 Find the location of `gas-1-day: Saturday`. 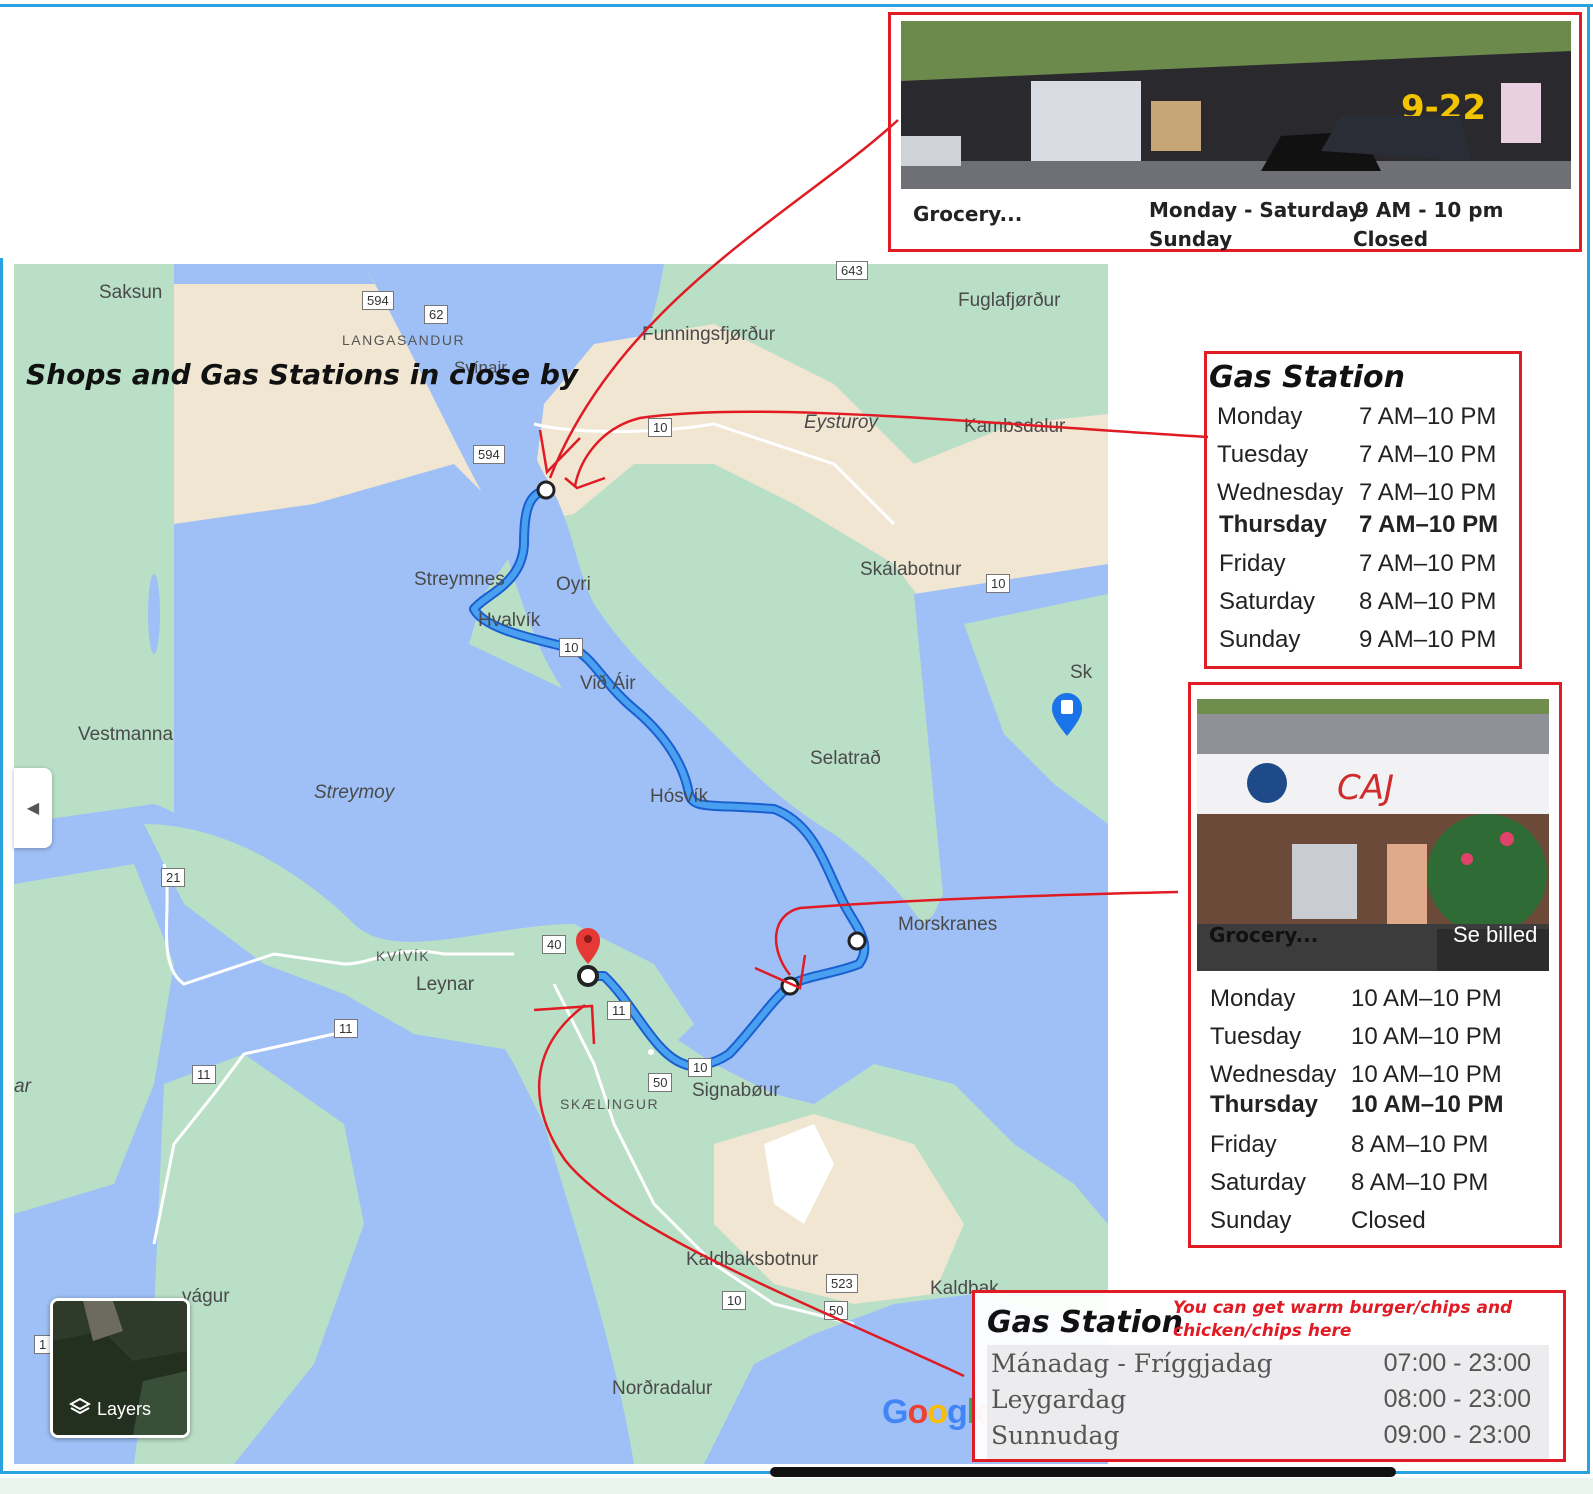

gas-1-day: Saturday is located at coordinates (1267, 601).